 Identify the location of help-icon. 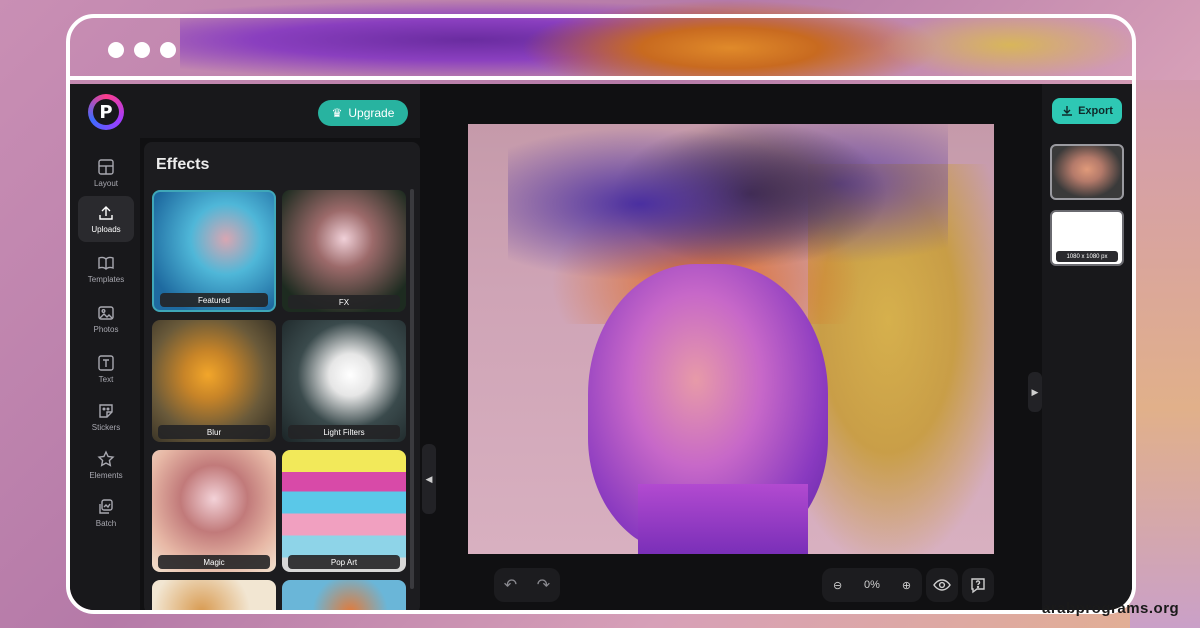
(978, 586).